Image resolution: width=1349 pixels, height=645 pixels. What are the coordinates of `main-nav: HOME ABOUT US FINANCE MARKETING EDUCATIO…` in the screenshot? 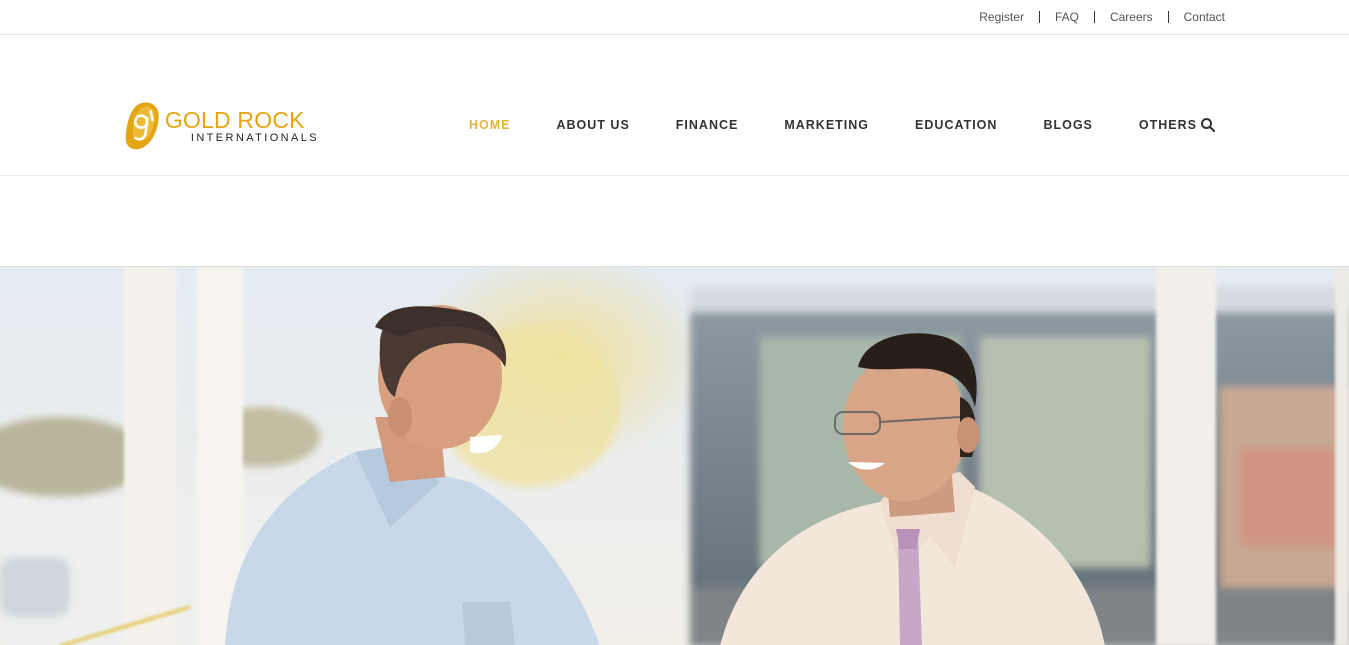 It's located at (856, 125).